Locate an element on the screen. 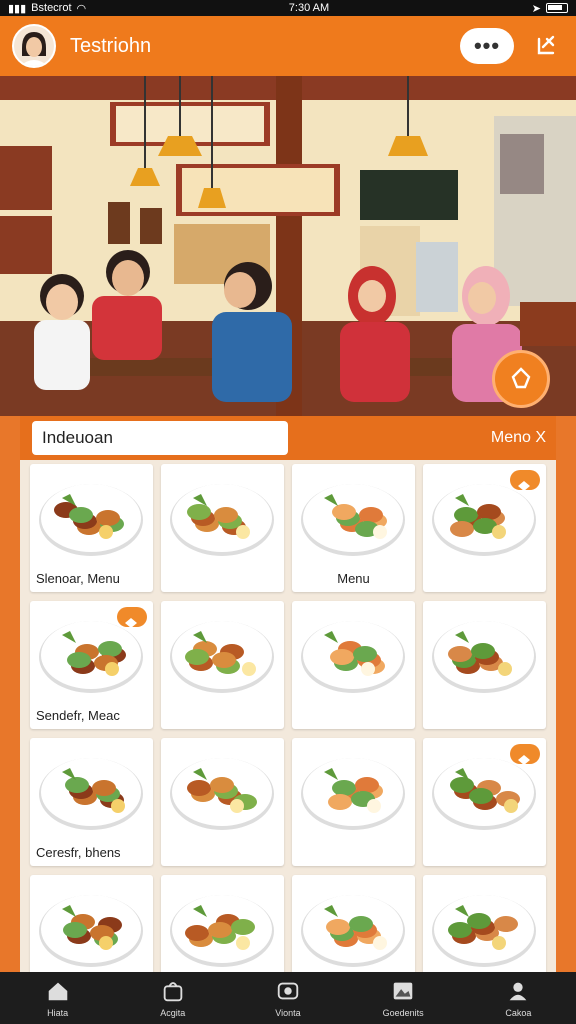  share-icon is located at coordinates (546, 45).